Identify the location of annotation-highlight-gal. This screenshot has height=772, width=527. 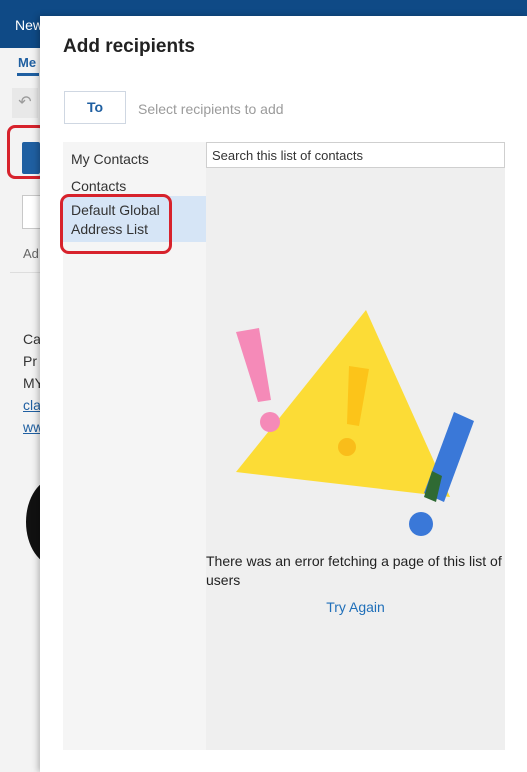
(116, 224).